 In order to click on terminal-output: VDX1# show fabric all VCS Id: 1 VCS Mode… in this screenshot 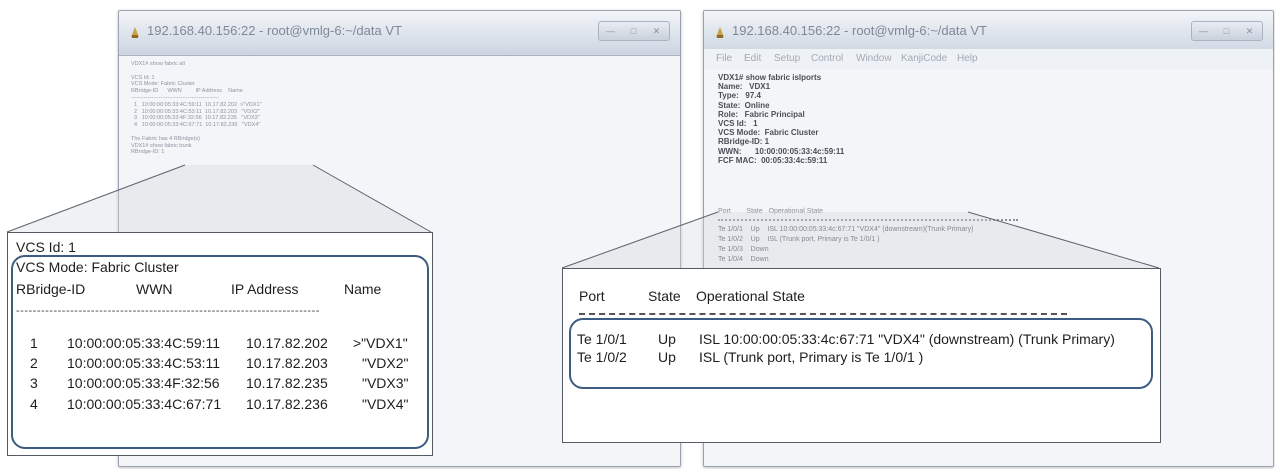, I will do `click(196, 108)`.